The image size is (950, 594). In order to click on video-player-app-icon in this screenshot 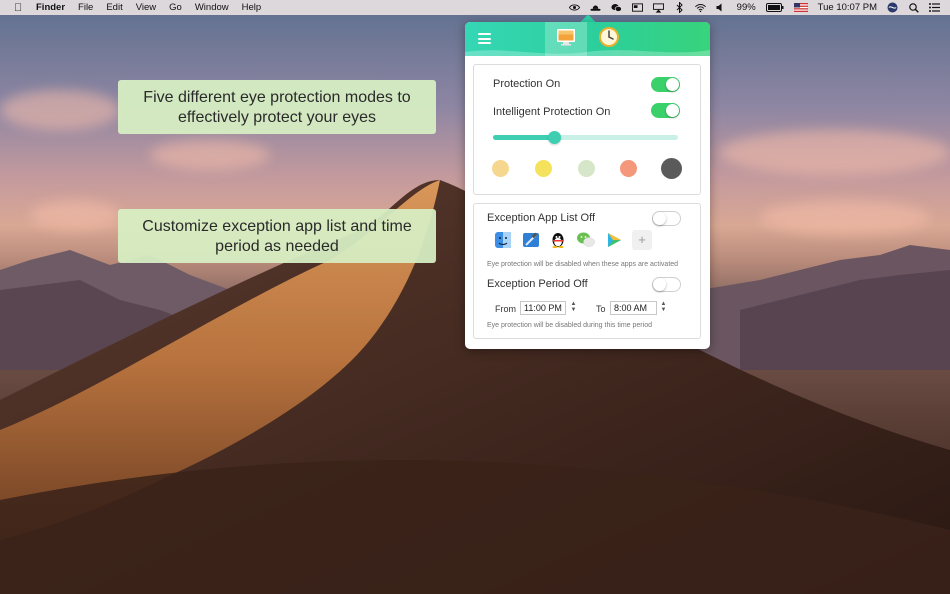, I will do `click(614, 240)`.